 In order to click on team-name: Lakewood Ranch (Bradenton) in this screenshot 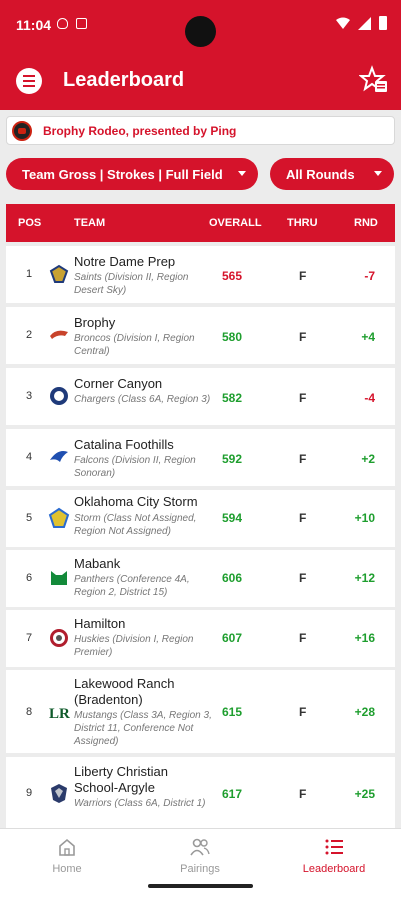, I will do `click(124, 691)`.